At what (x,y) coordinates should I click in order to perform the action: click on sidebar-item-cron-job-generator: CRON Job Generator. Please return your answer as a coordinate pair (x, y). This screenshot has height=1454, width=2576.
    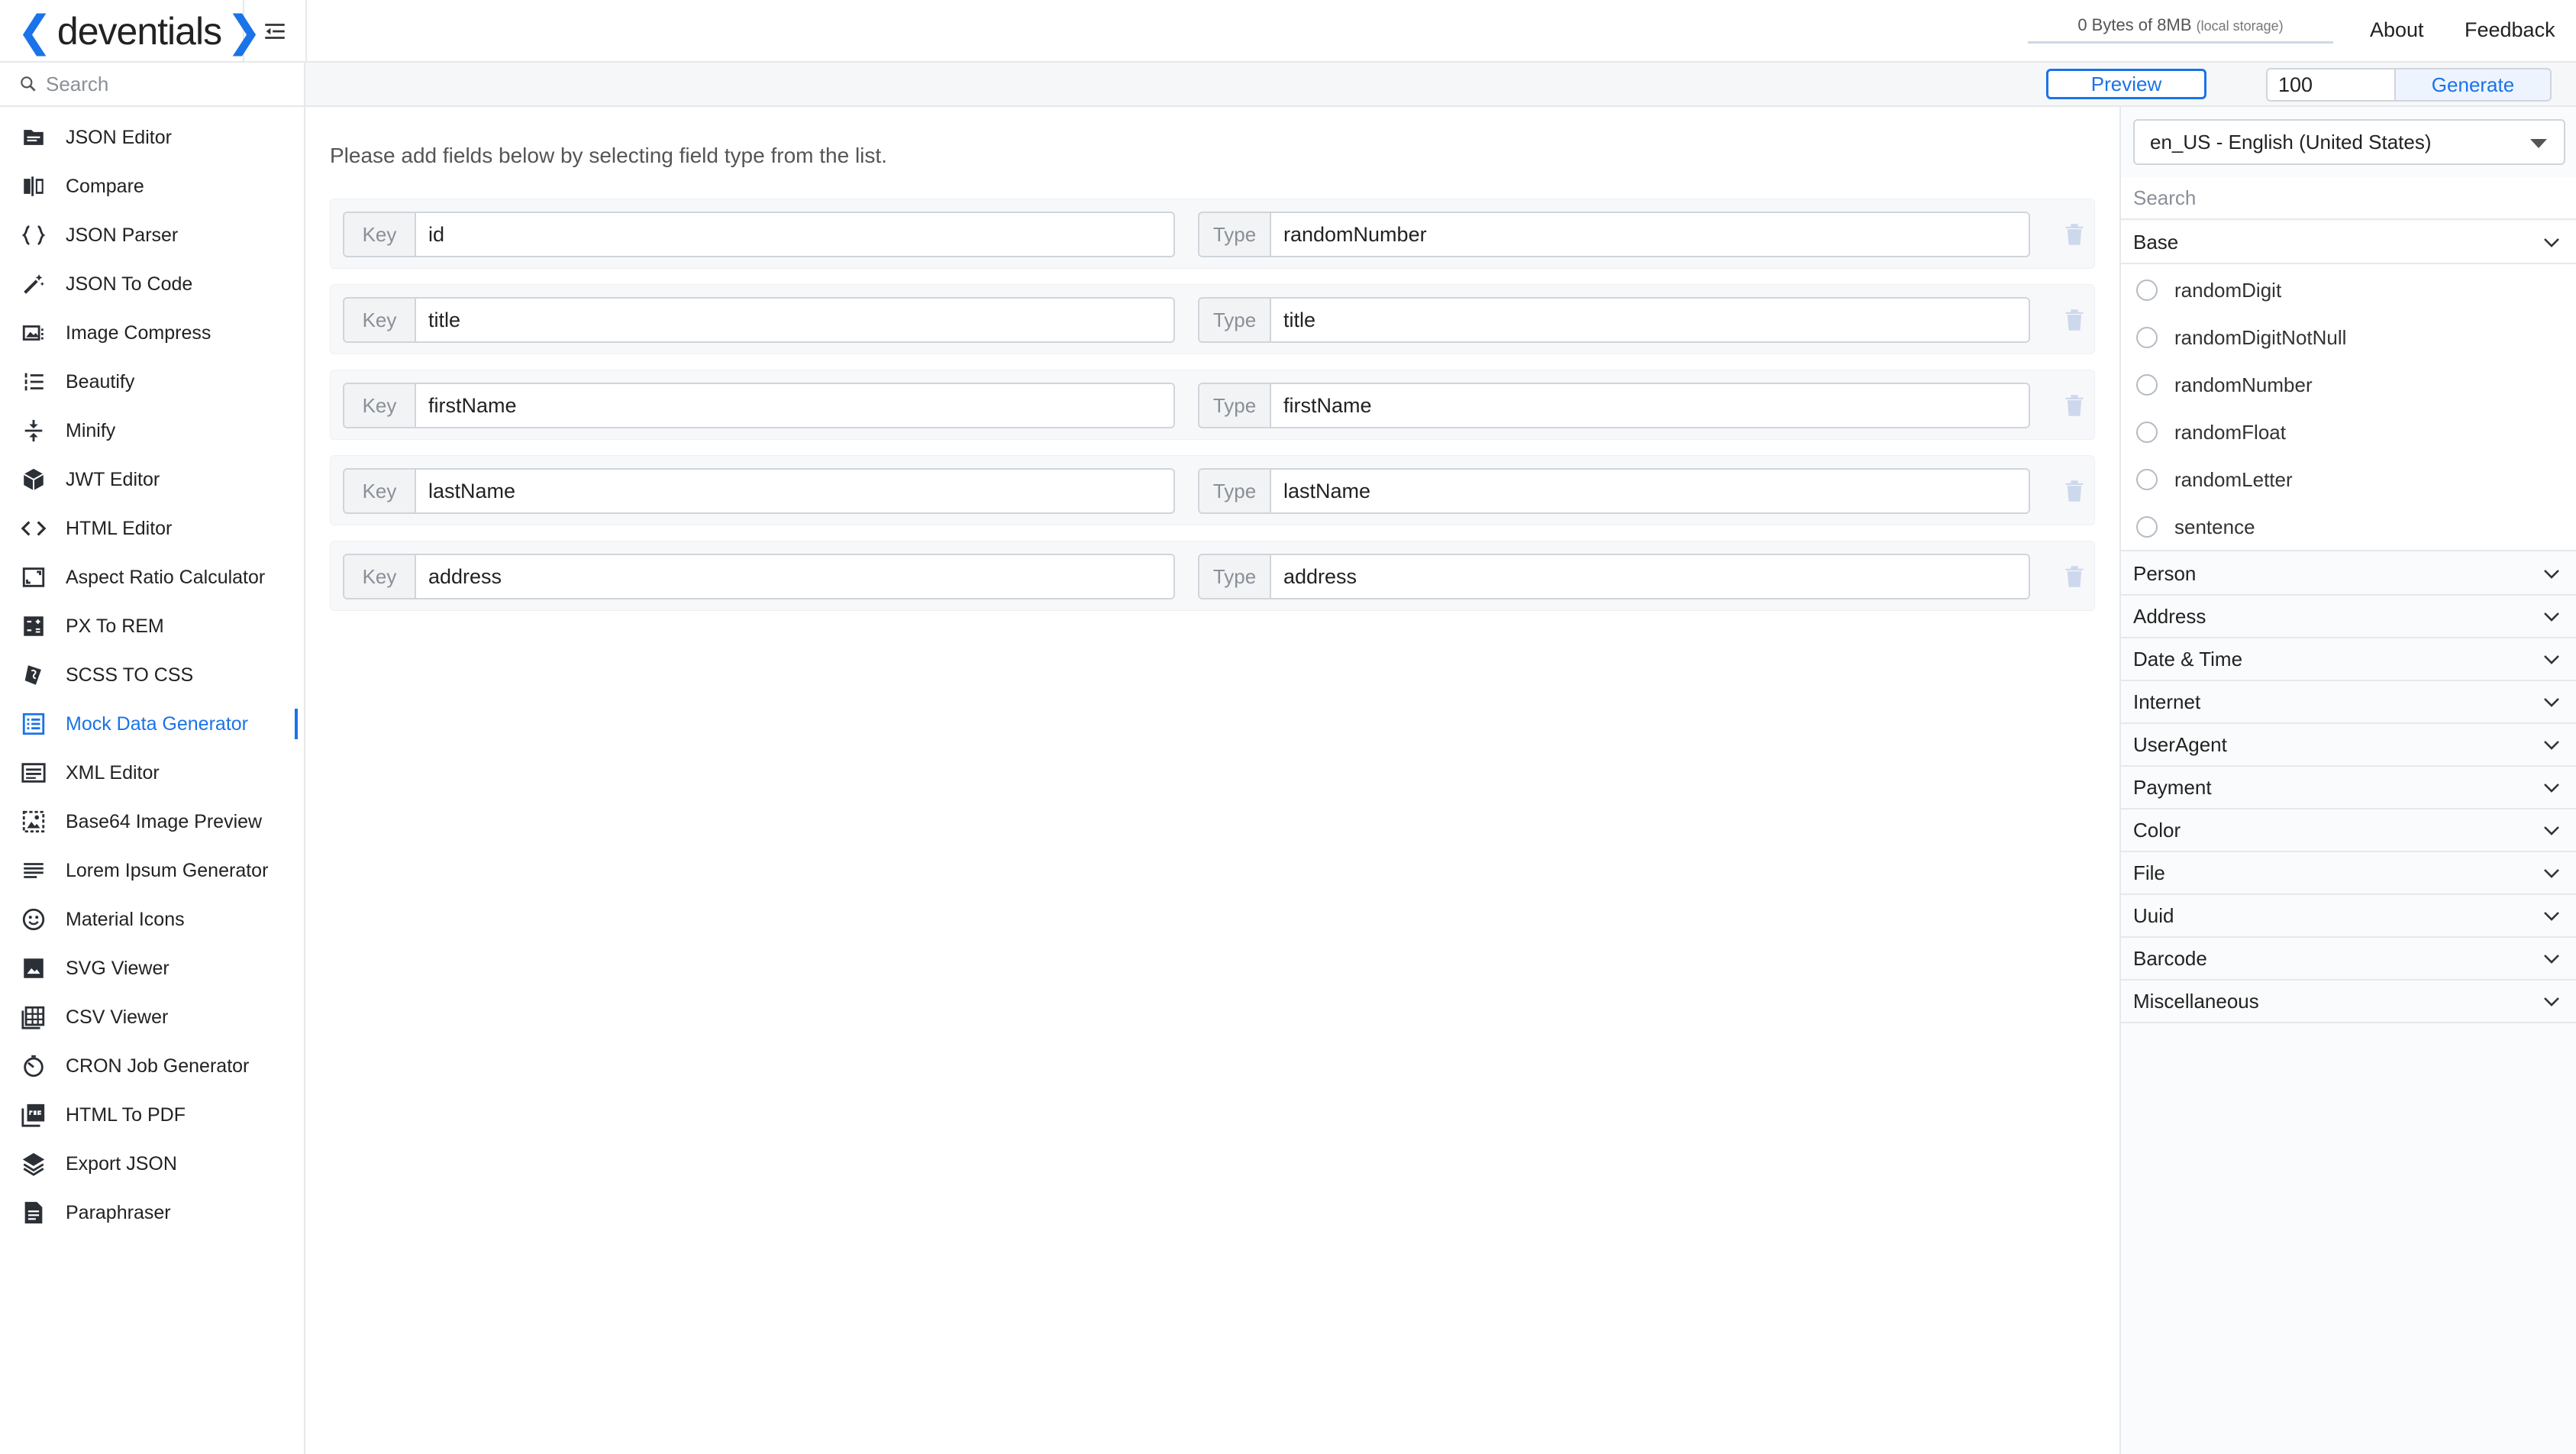
    Looking at the image, I should click on (152, 1066).